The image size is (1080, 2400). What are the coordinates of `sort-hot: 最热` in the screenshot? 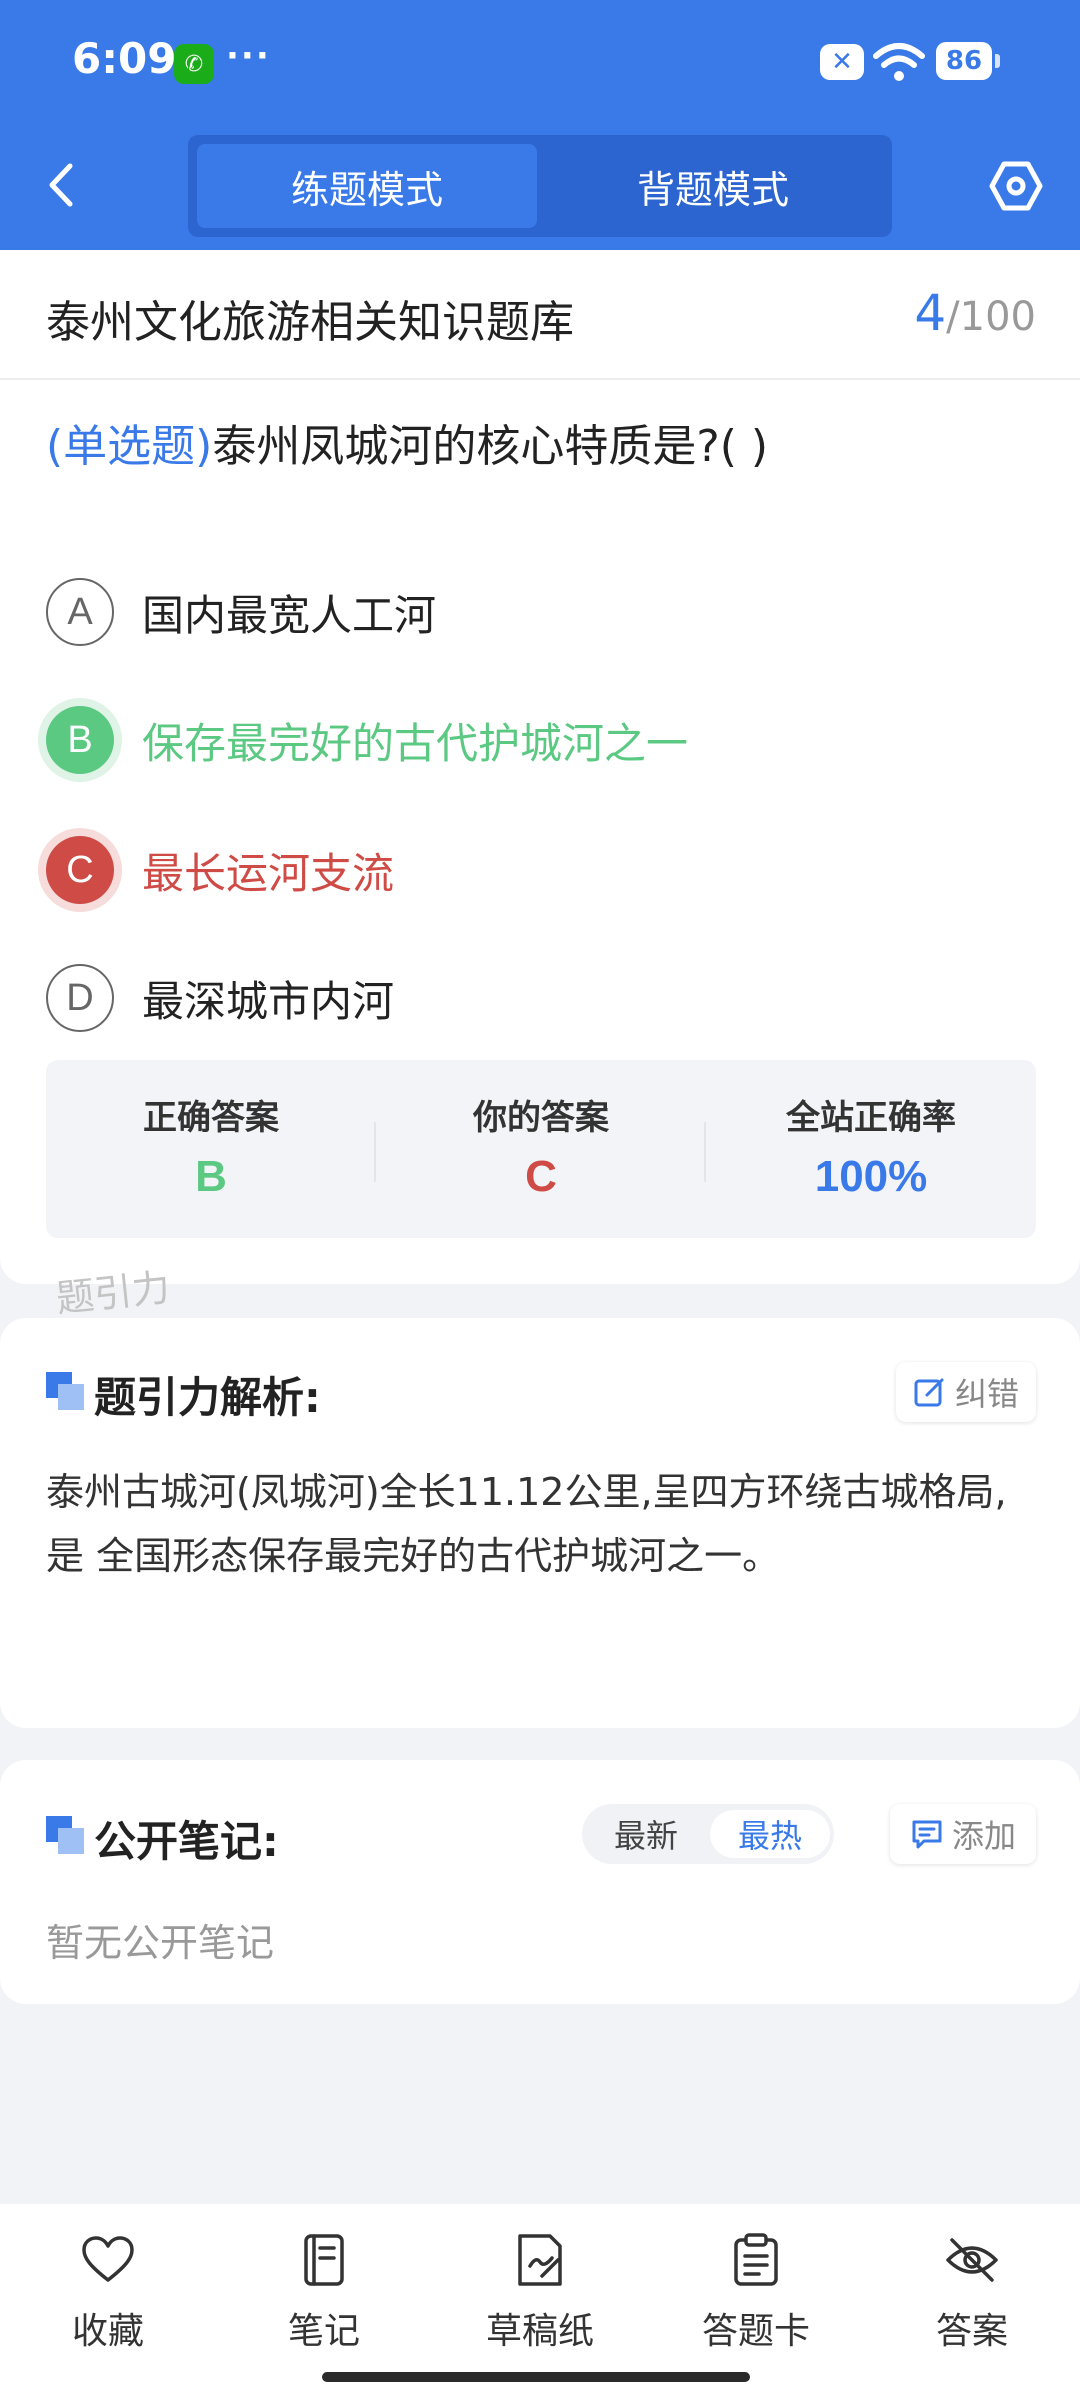 It's located at (770, 1834).